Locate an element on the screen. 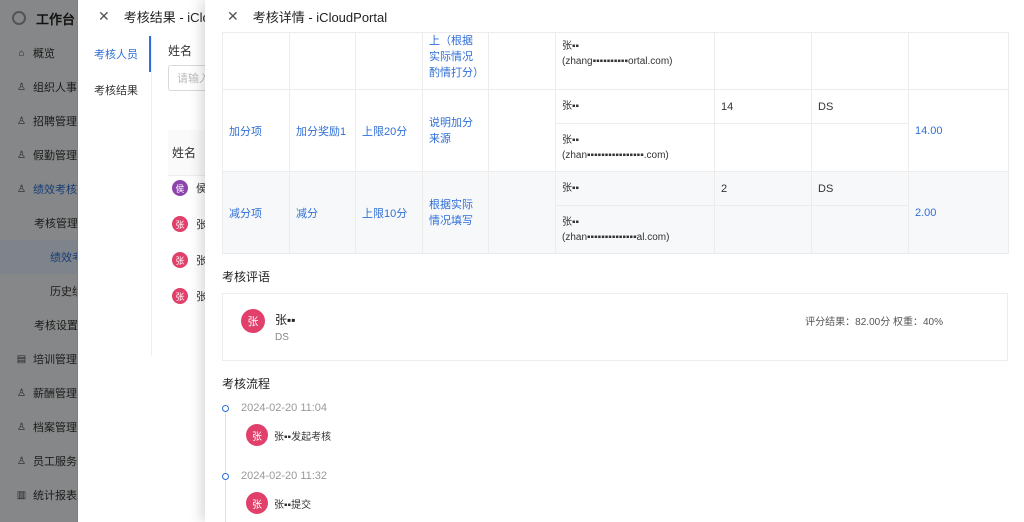  table-row: 加分项 加分奖励1 上限20分 说明加分来源 张▪▪ 14 DS 14.00 is located at coordinates (615, 130).